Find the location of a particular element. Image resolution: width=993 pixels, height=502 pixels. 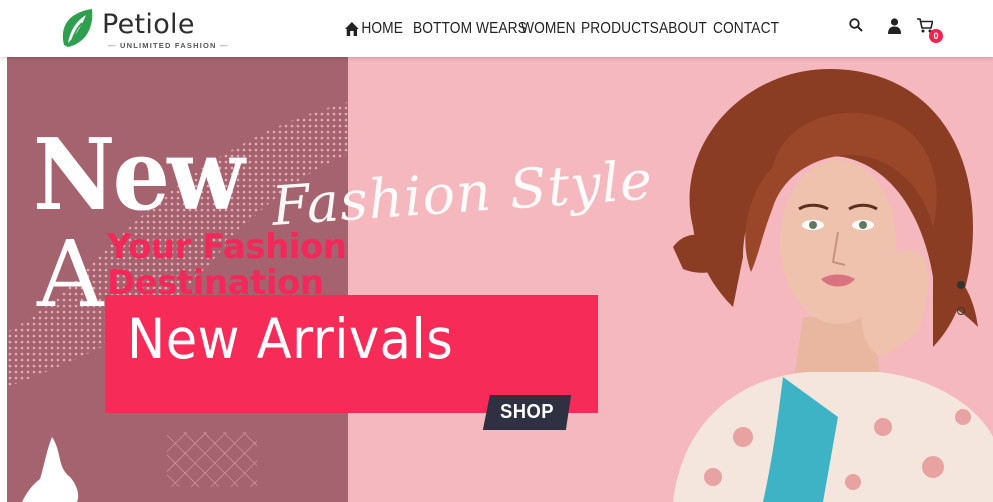

nav-products-label: PRODUCTS is located at coordinates (620, 28).